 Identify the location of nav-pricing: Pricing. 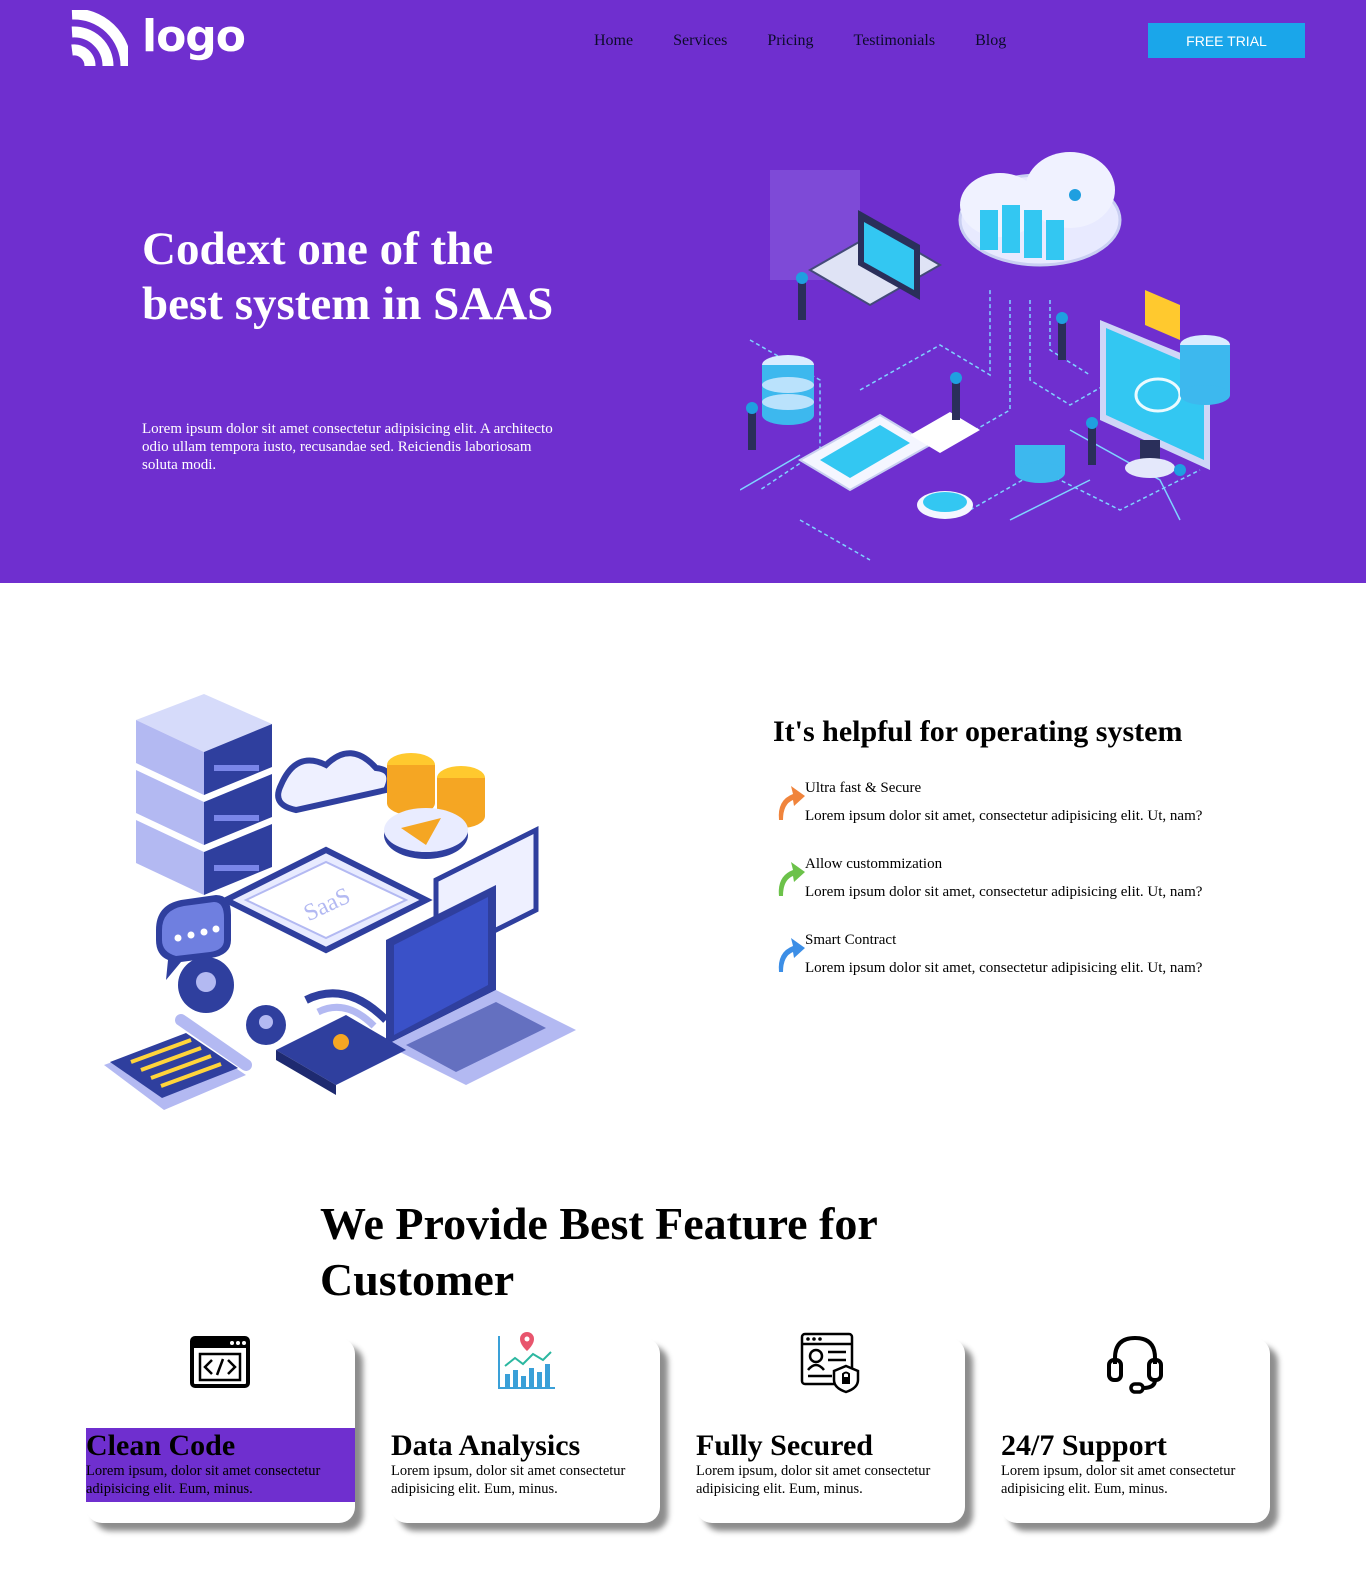
(790, 41).